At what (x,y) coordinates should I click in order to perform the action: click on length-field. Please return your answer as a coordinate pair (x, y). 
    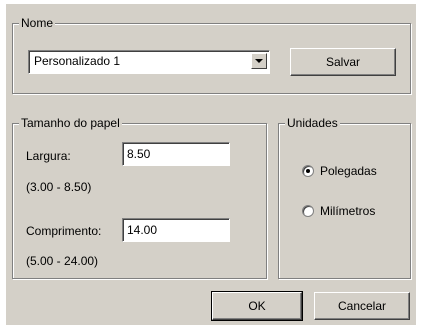
    Looking at the image, I should click on (176, 230).